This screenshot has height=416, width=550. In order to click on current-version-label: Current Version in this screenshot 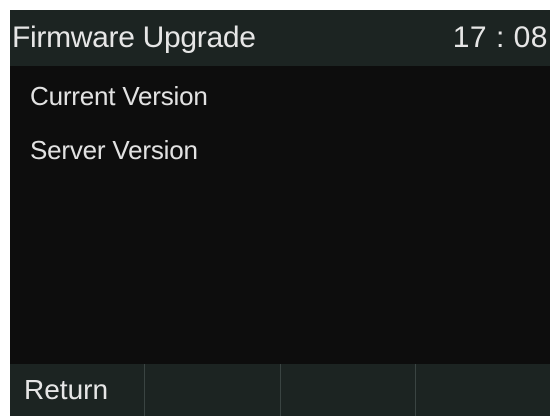, I will do `click(119, 96)`.